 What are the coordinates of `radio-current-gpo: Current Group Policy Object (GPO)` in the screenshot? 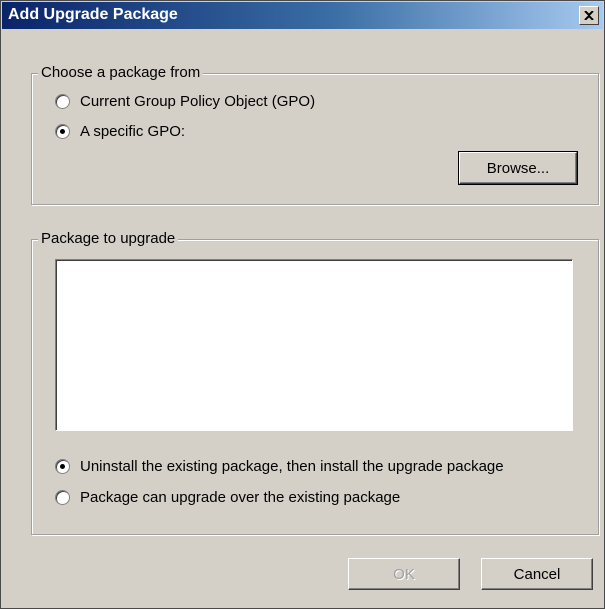 It's located at (185, 101).